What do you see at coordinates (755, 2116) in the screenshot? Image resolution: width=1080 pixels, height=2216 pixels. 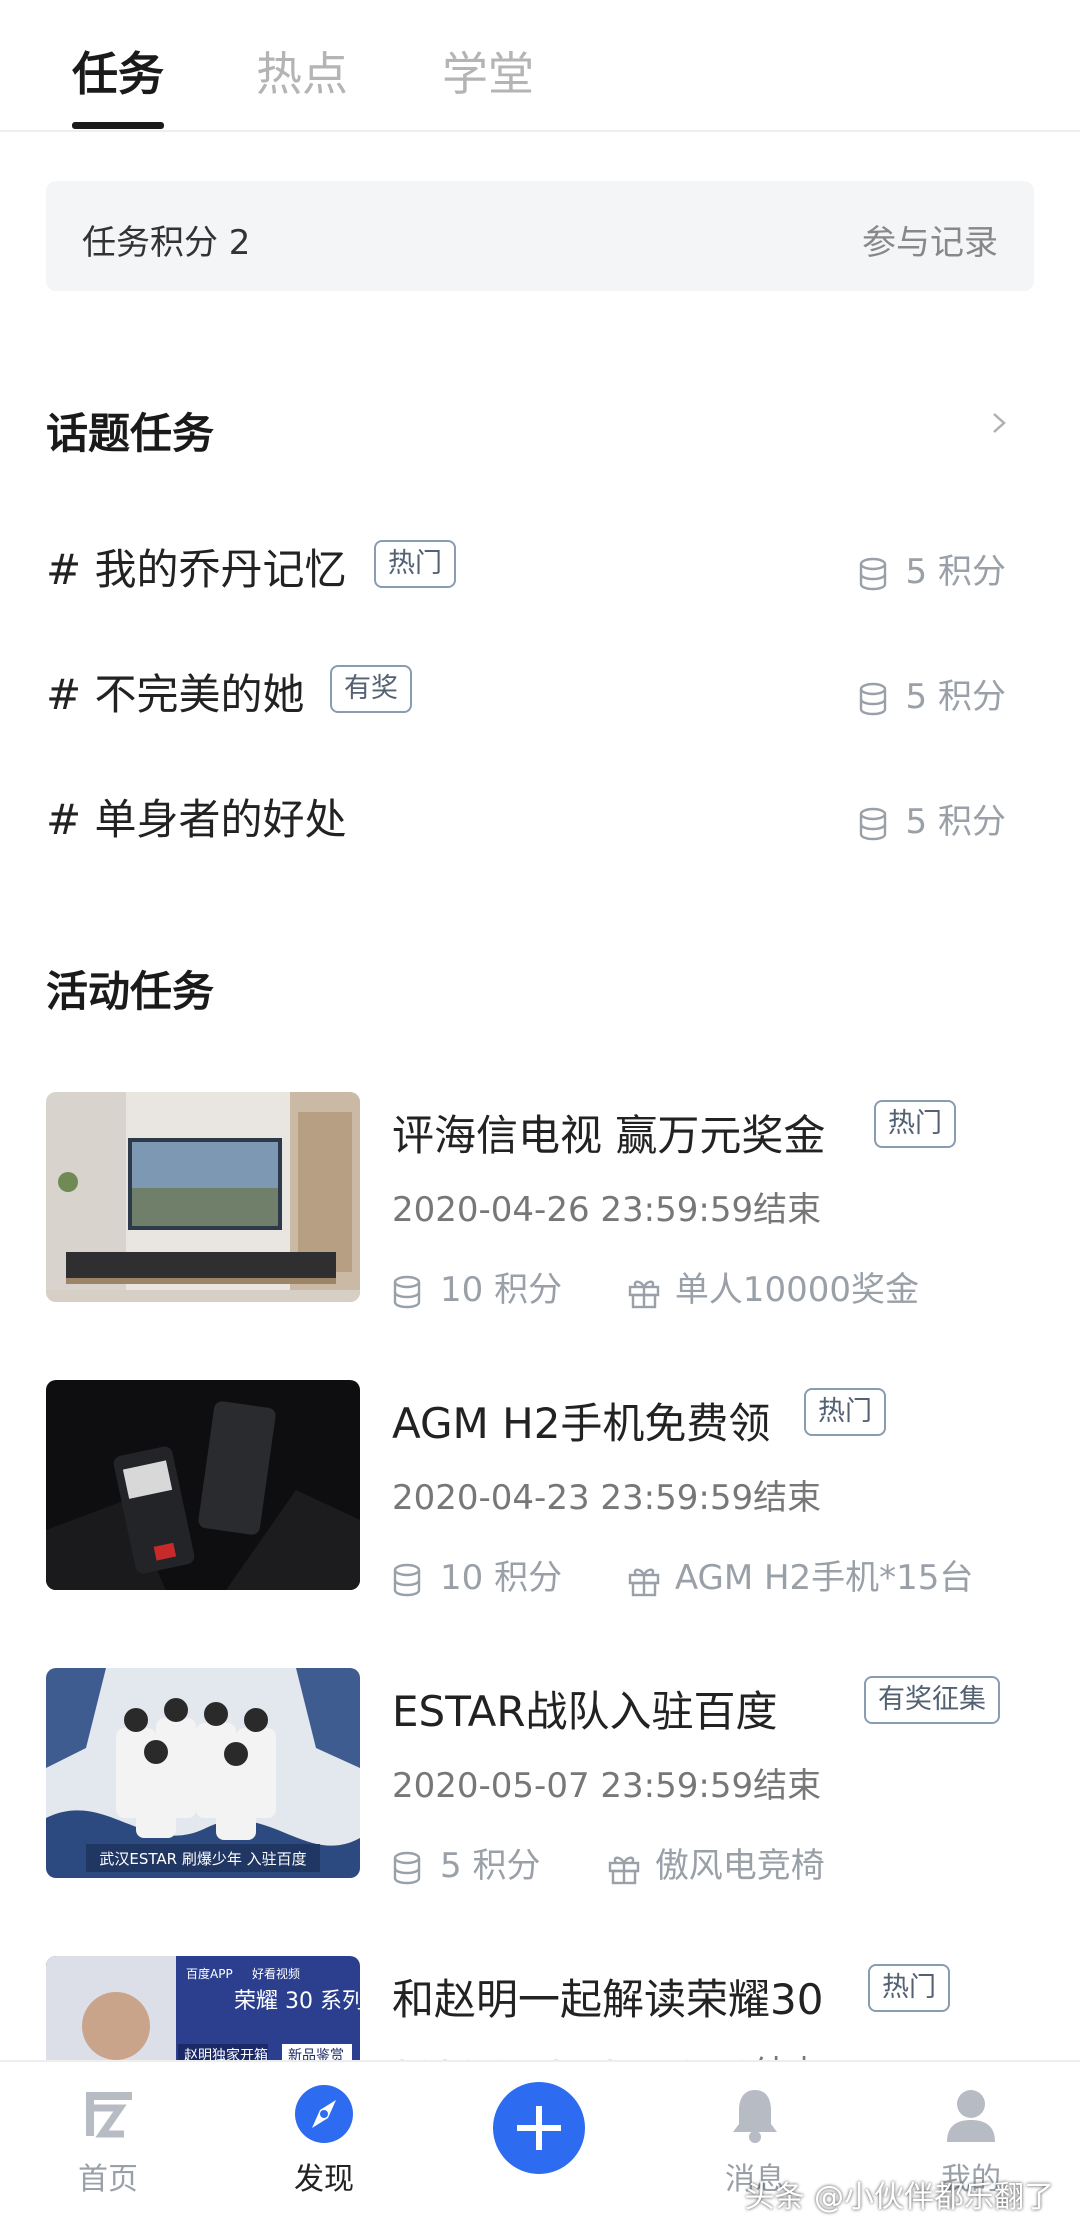 I see `bell-icon` at bounding box center [755, 2116].